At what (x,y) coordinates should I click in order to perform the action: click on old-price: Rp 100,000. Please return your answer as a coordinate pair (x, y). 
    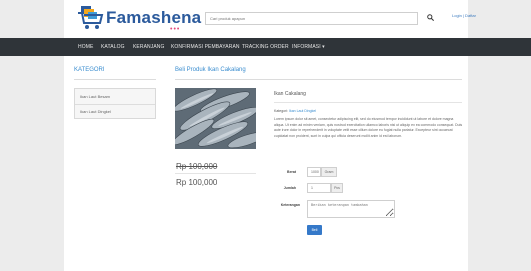
    Looking at the image, I should click on (197, 166).